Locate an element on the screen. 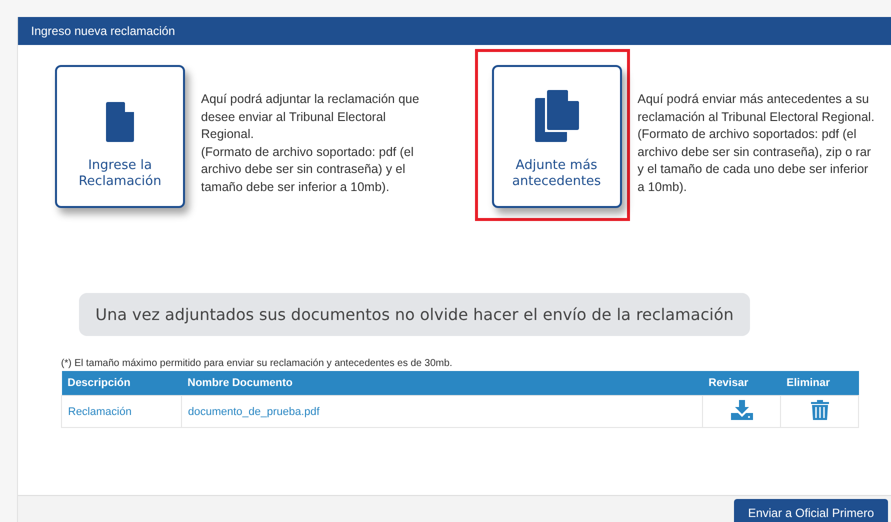 The width and height of the screenshot is (891, 522). send-button: Enviar a Oficial Primero is located at coordinates (811, 510).